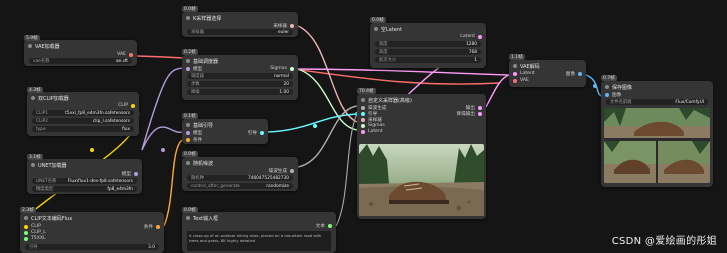 This screenshot has width=727, height=253. What do you see at coordinates (330, 225) in the screenshot?
I see `output-socket-string` at bounding box center [330, 225].